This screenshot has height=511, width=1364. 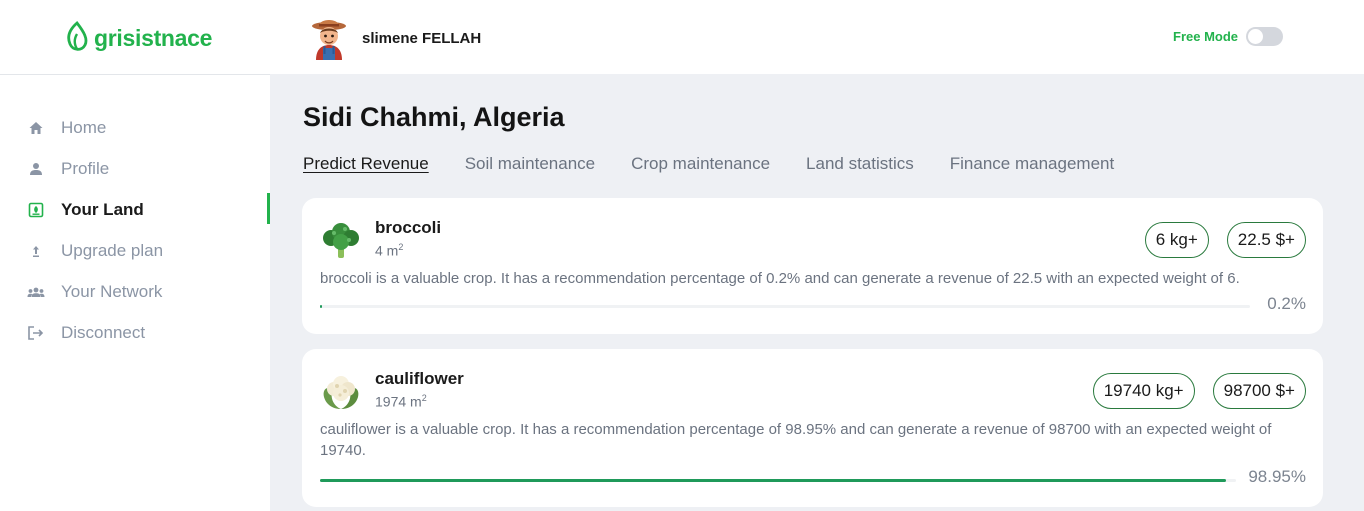 What do you see at coordinates (422, 38) in the screenshot?
I see `user-name: slimene FELLAH` at bounding box center [422, 38].